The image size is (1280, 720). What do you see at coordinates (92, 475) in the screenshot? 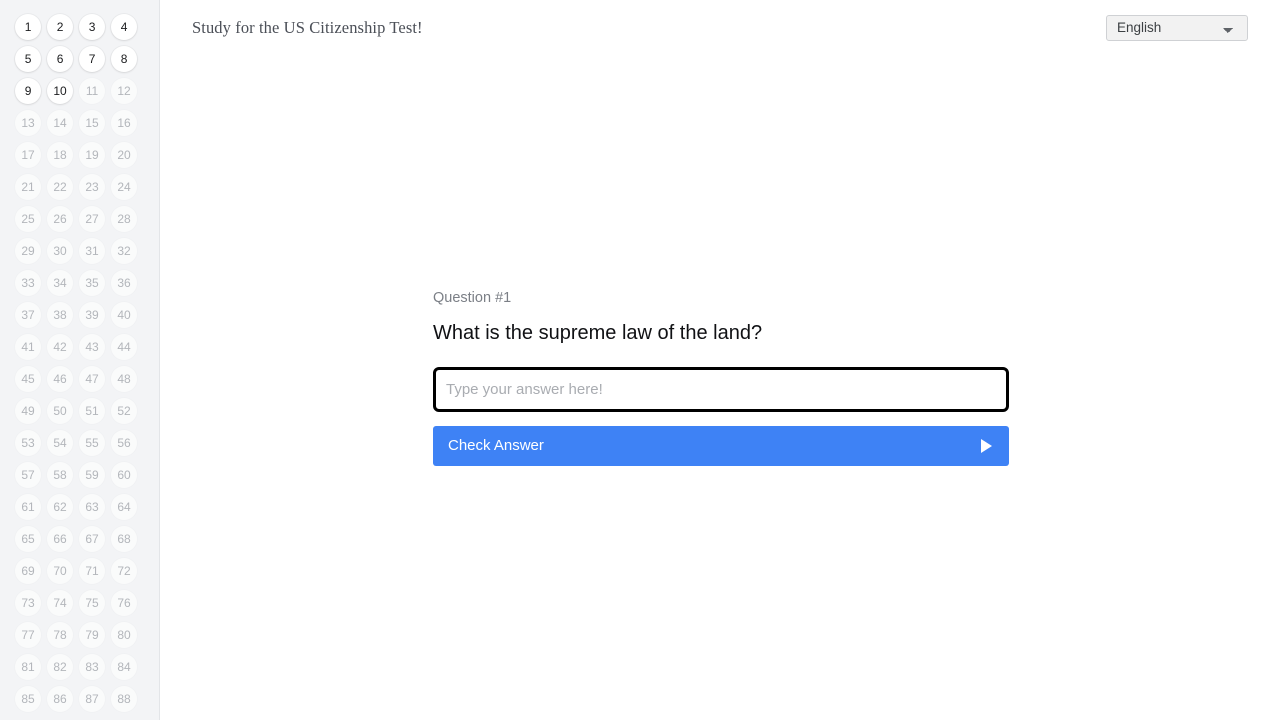
I see `question-chip-59: 59` at bounding box center [92, 475].